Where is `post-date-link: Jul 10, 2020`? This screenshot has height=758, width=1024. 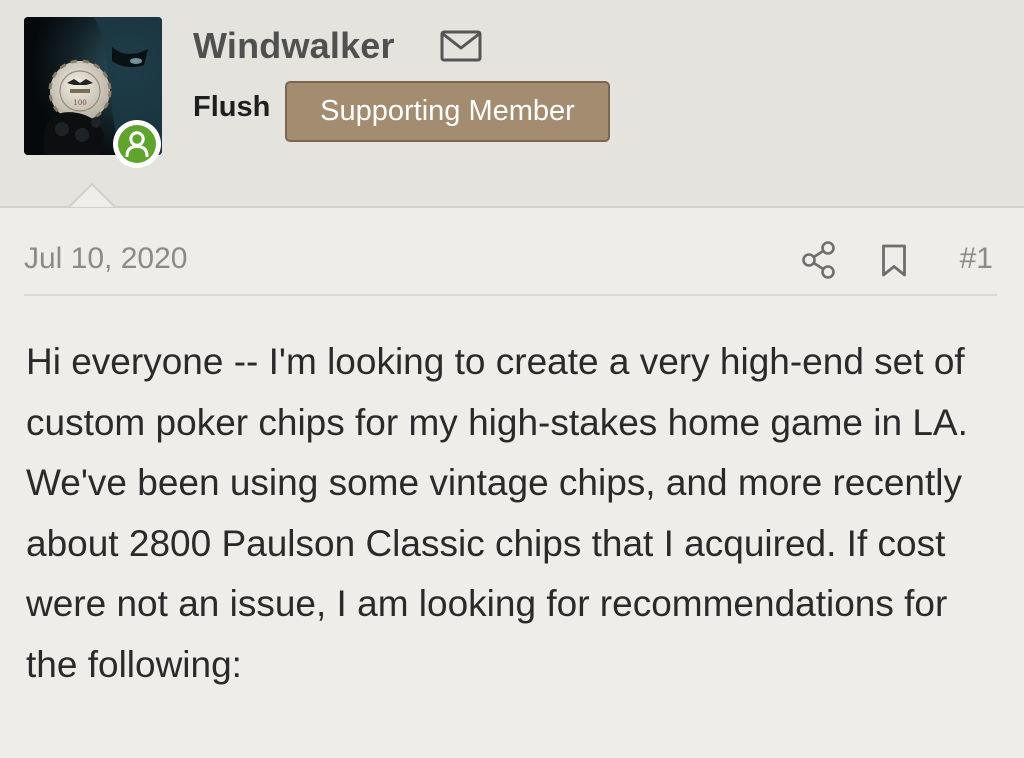
post-date-link: Jul 10, 2020 is located at coordinates (105, 259).